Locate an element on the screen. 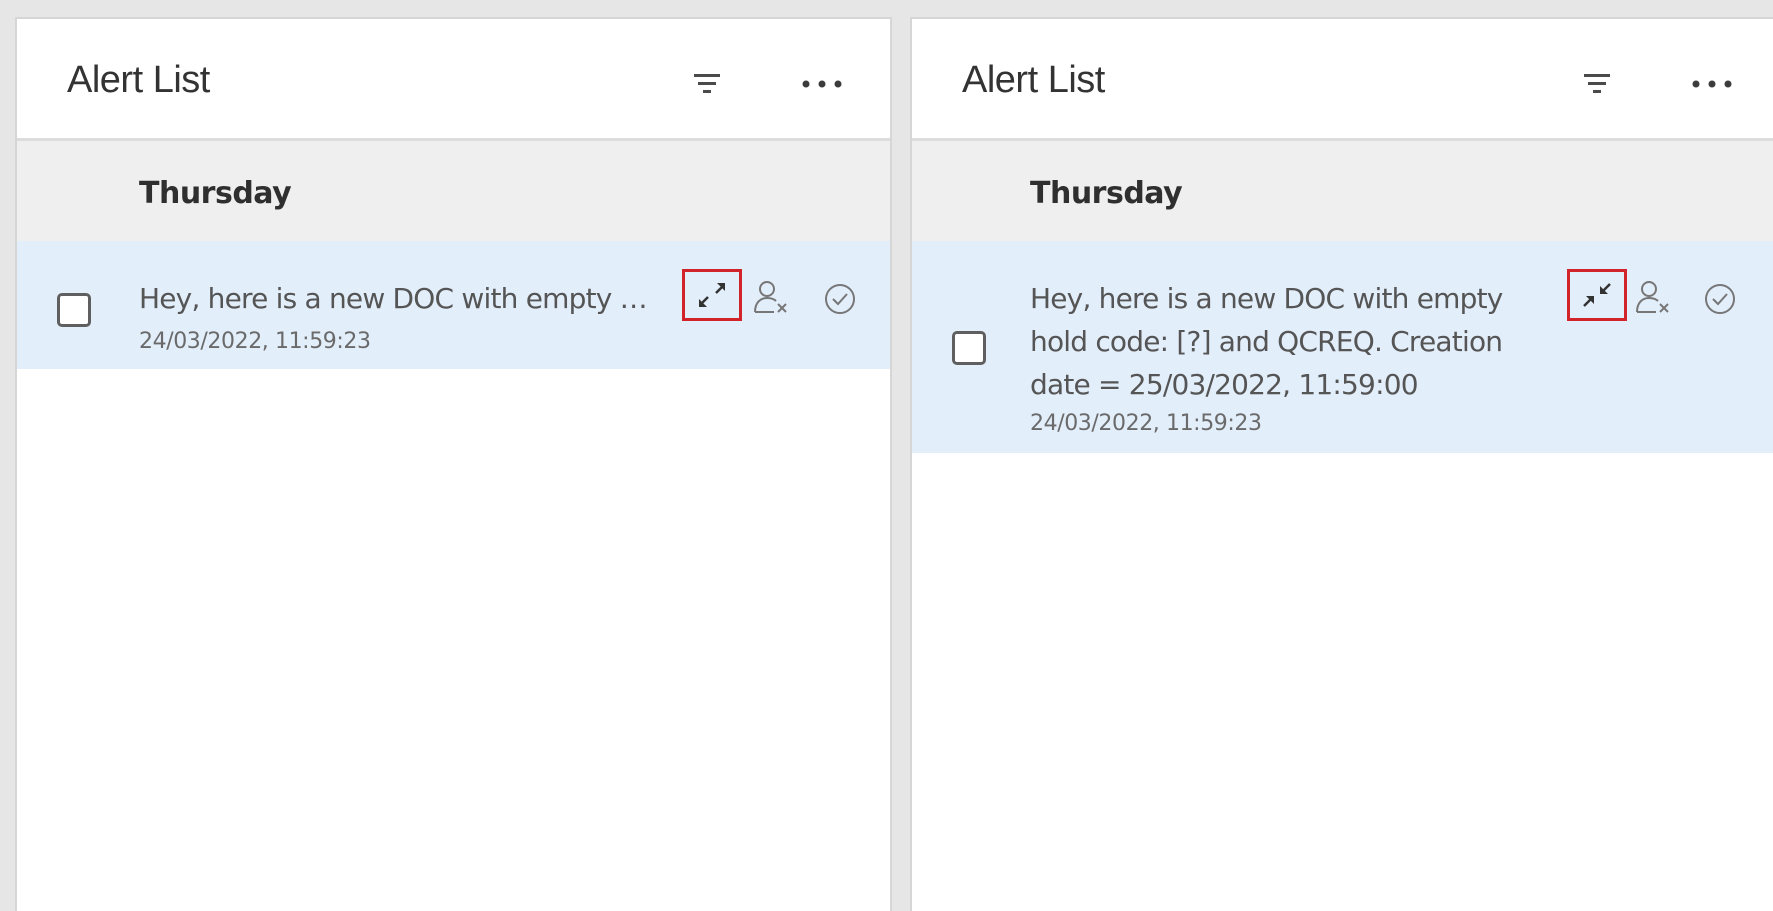 Image resolution: width=1773 pixels, height=911 pixels. expand-button is located at coordinates (712, 295).